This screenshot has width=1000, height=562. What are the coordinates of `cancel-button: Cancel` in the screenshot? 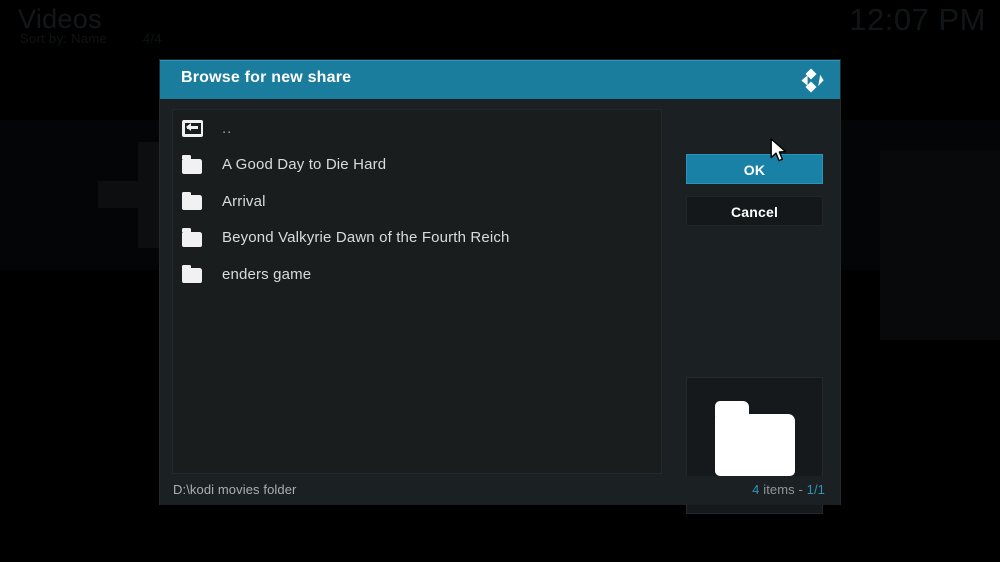 It's located at (754, 211).